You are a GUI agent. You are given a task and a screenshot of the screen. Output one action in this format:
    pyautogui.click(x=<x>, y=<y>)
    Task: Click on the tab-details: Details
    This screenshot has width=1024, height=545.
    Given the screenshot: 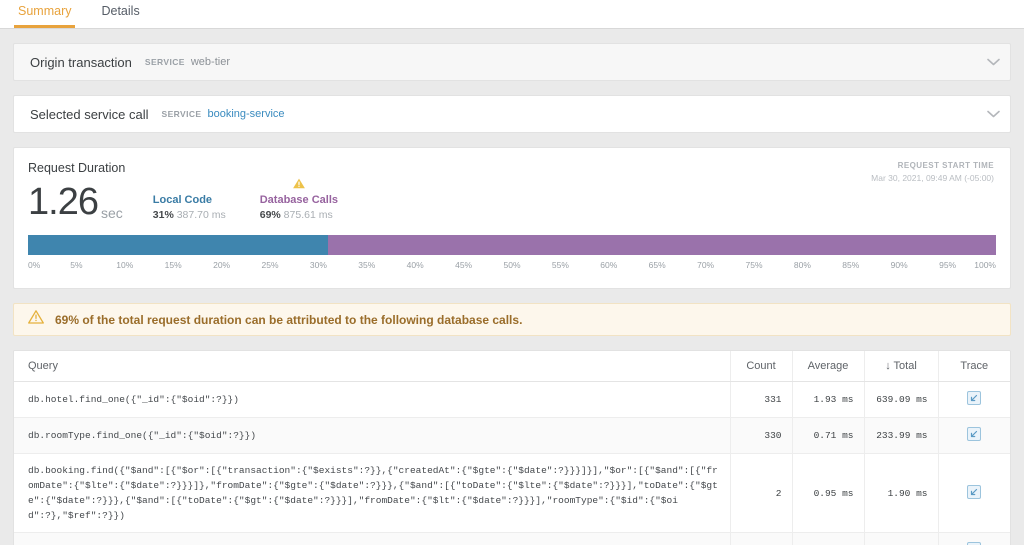 What is the action you would take?
    pyautogui.click(x=120, y=16)
    